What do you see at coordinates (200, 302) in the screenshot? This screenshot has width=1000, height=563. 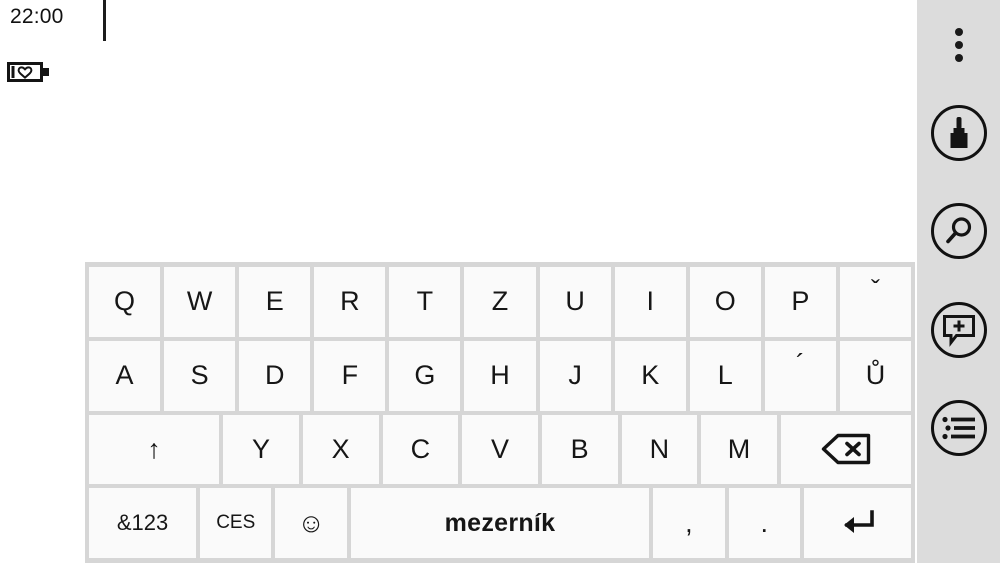 I see `key-w: W` at bounding box center [200, 302].